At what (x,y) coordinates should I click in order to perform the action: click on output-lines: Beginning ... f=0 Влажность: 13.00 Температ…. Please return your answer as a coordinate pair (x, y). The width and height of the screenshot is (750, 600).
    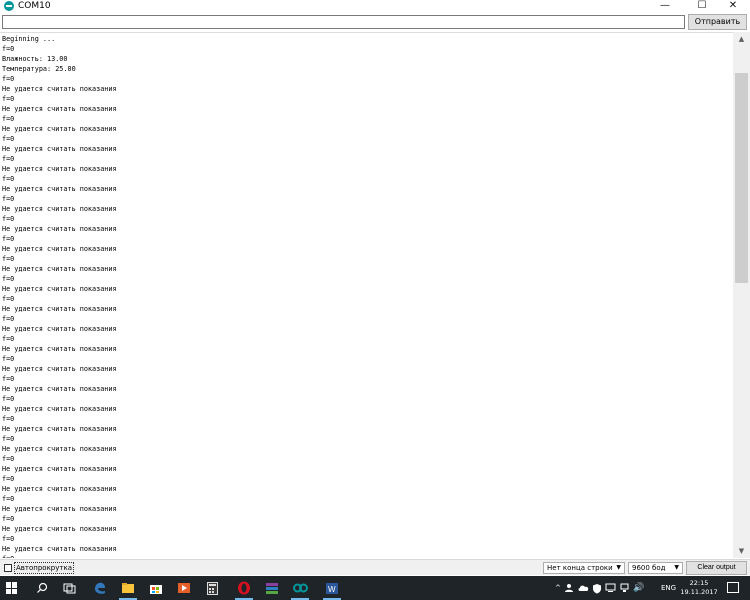
    Looking at the image, I should click on (59, 296).